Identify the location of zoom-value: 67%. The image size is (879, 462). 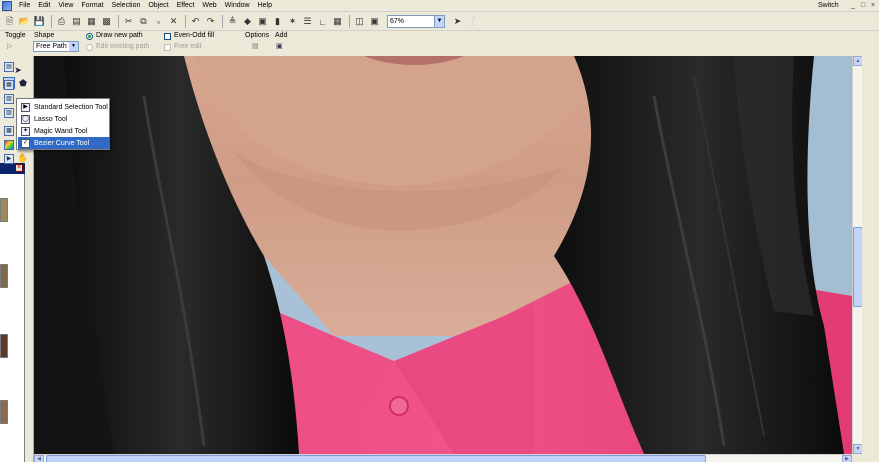
(397, 21).